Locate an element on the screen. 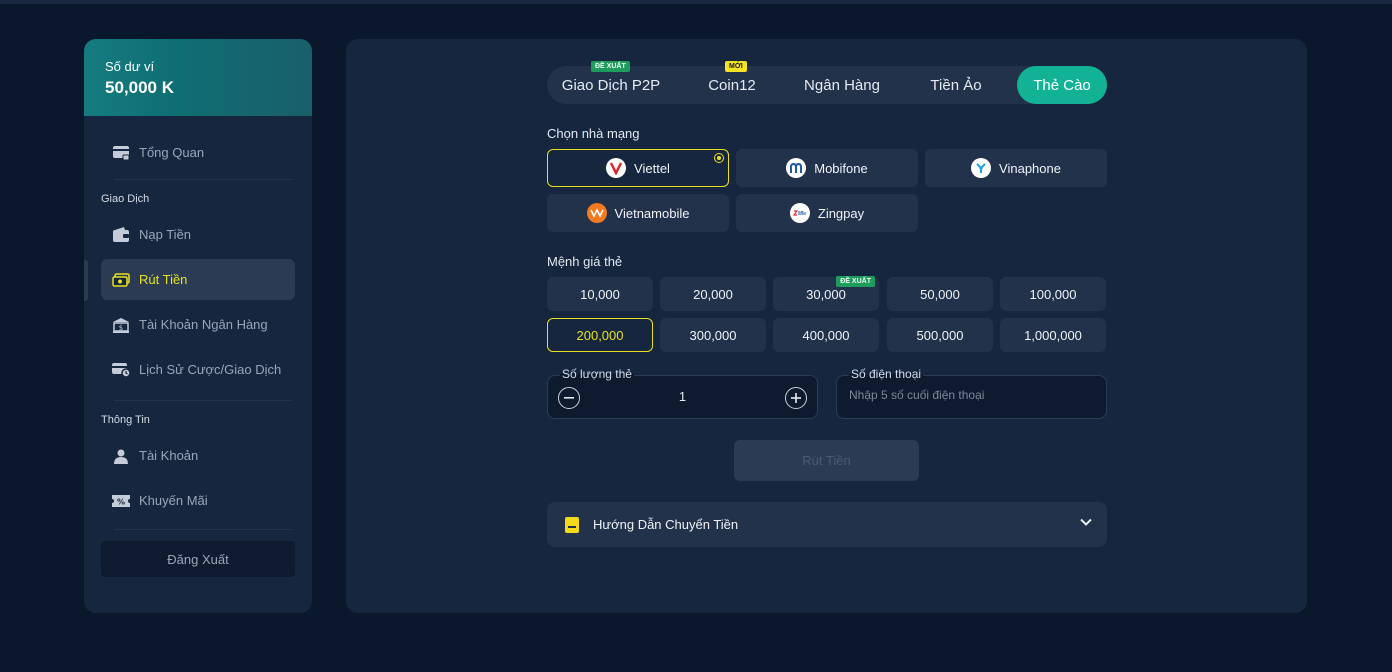  provider-mobifone: Mobifone is located at coordinates (827, 168).